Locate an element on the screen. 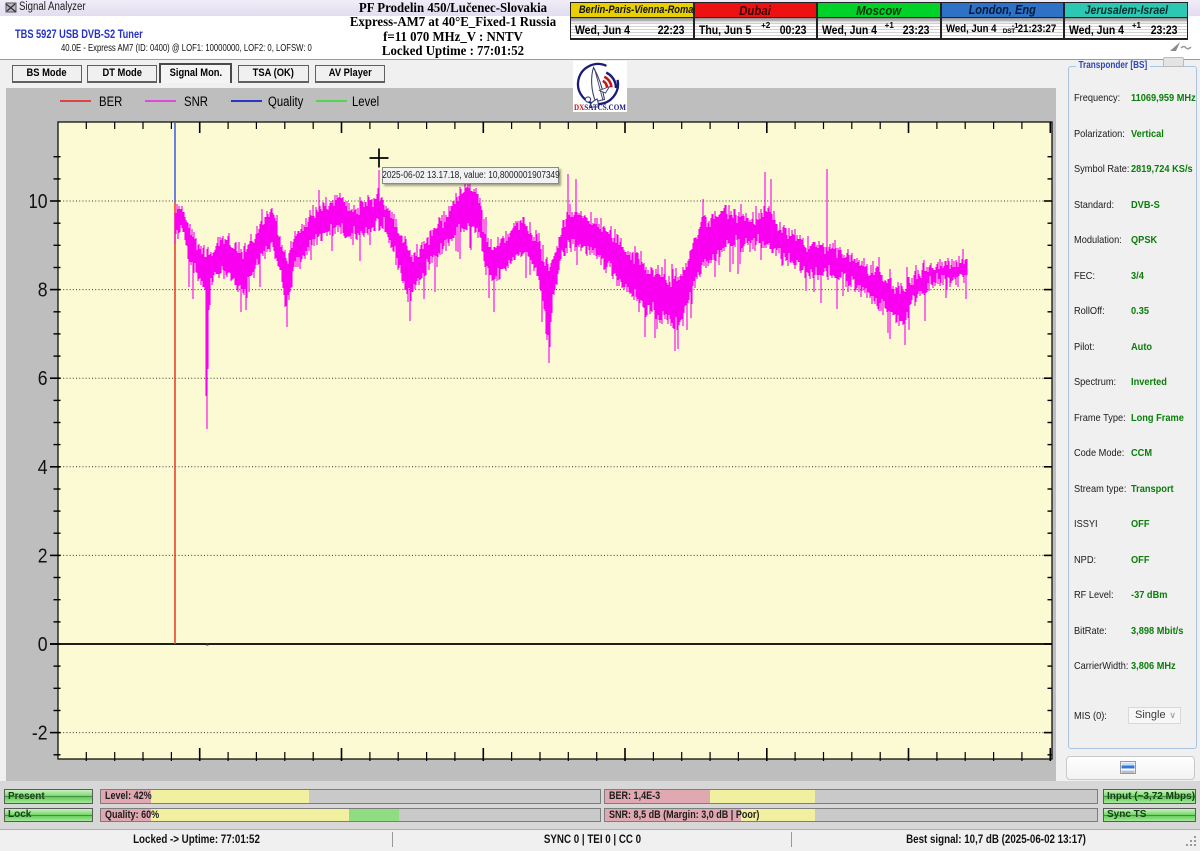 This screenshot has height=851, width=1200. svg-text: 10 is located at coordinates (39, 202).